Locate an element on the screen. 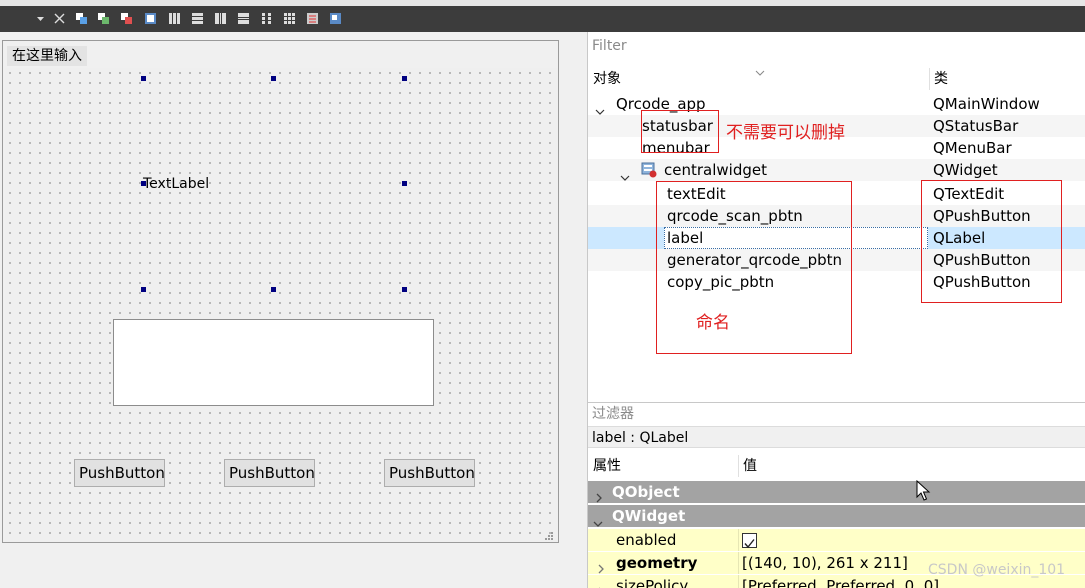 This screenshot has width=1085, height=588. menubar-strip is located at coordinates (542, 3).